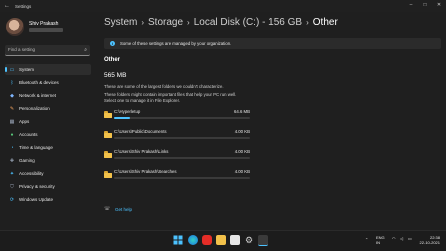 The width and height of the screenshot is (446, 251). What do you see at coordinates (39, 82) in the screenshot?
I see `sidebar-item-label: Bluetooth & devices` at bounding box center [39, 82].